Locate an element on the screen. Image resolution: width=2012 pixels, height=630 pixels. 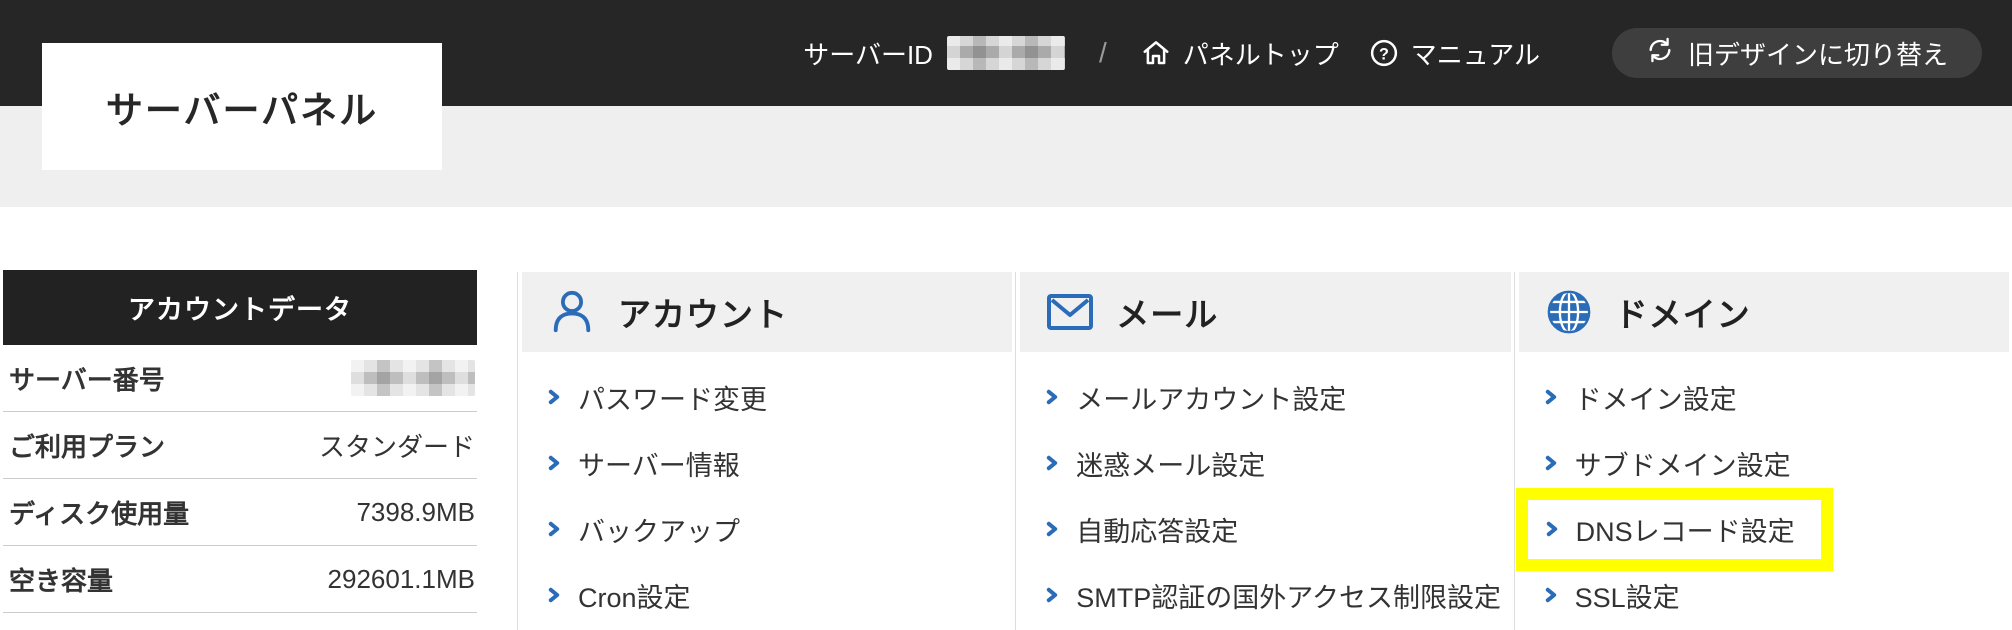
menu-link: SSL設定 is located at coordinates (1763, 595).